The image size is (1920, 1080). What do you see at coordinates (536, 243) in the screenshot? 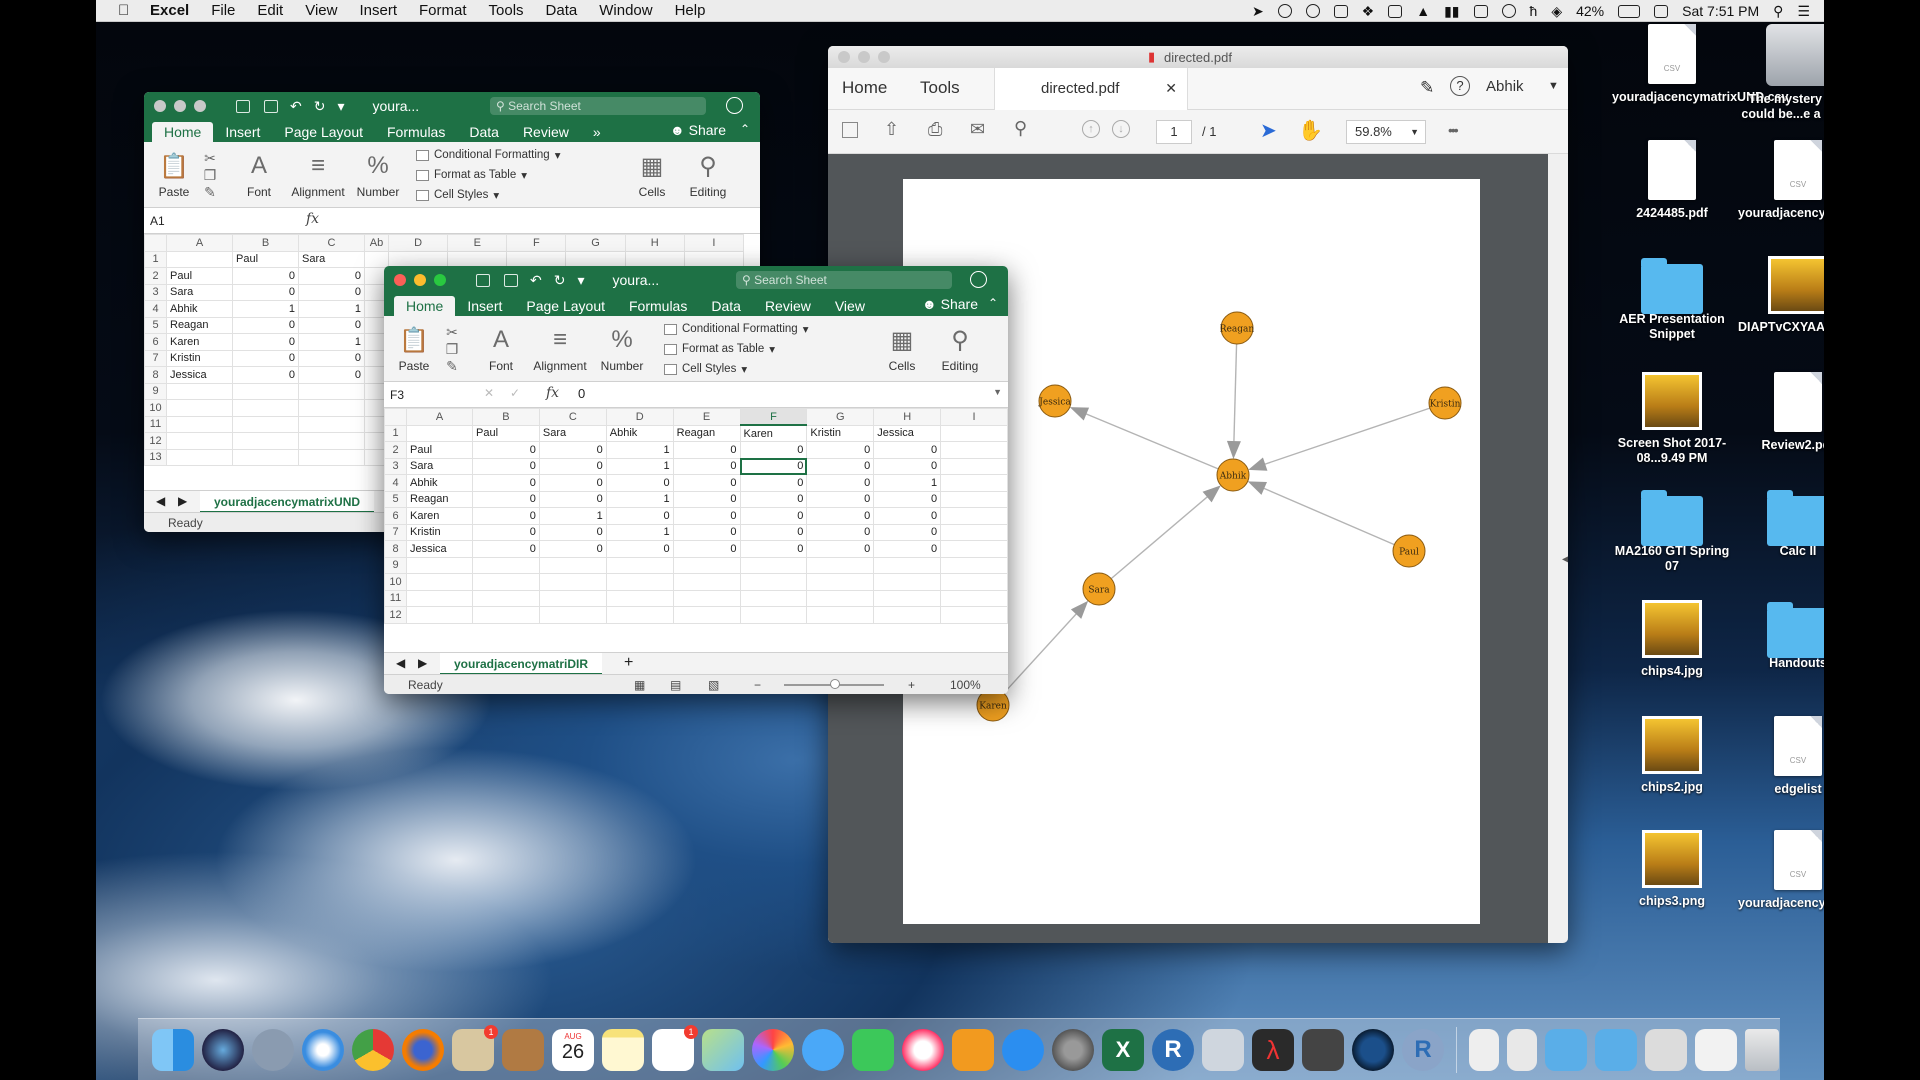
I see `column-header: F` at bounding box center [536, 243].